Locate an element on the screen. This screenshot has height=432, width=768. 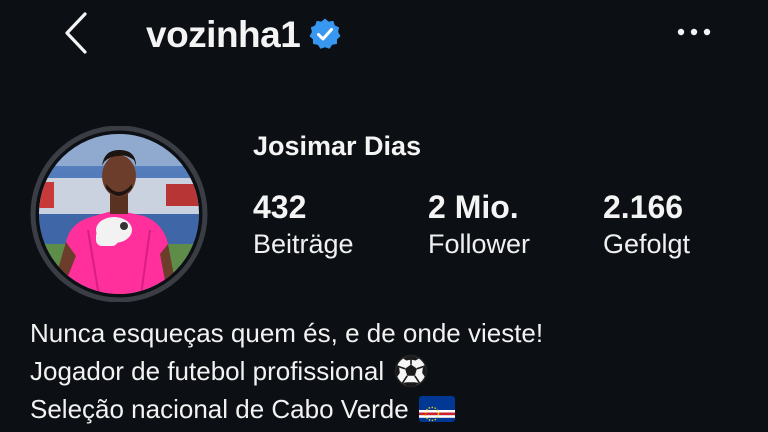
username-container: vozinha1 is located at coordinates (244, 34).